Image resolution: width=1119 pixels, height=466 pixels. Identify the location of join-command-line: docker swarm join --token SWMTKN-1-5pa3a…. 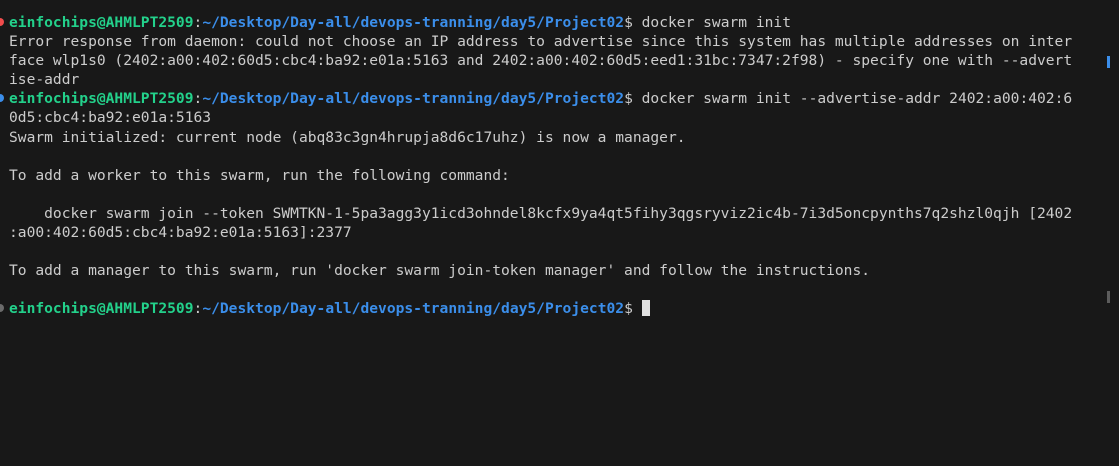
(541, 213).